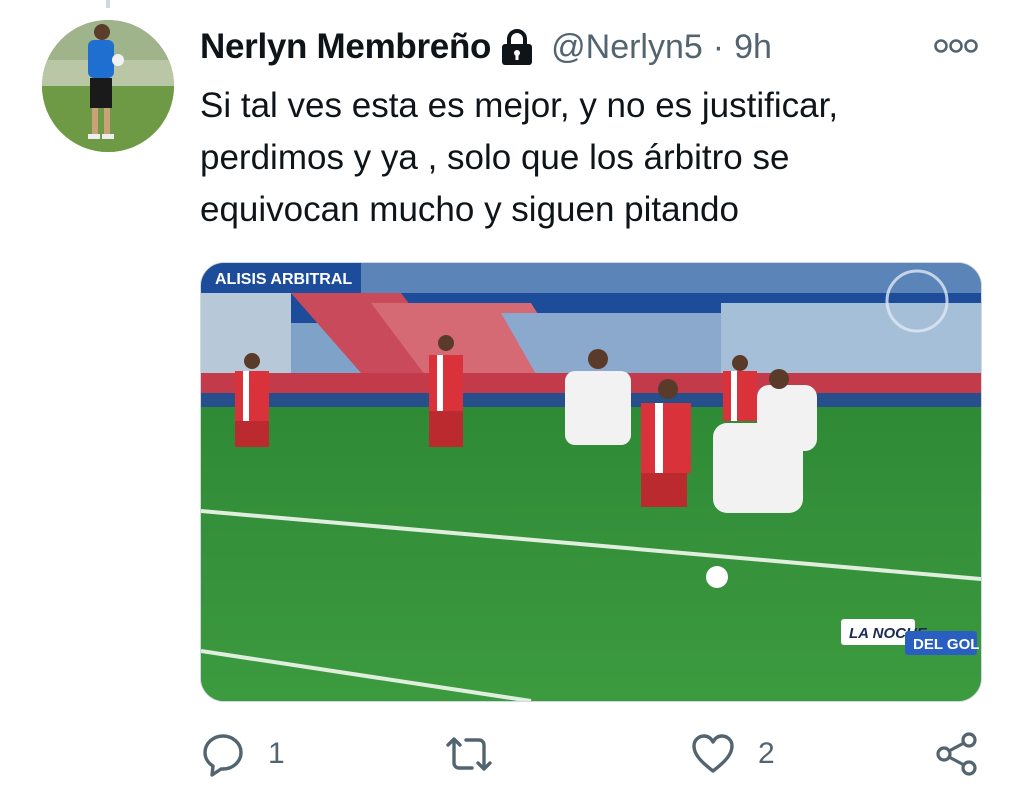  I want to click on reply-button: 1, so click(242, 754).